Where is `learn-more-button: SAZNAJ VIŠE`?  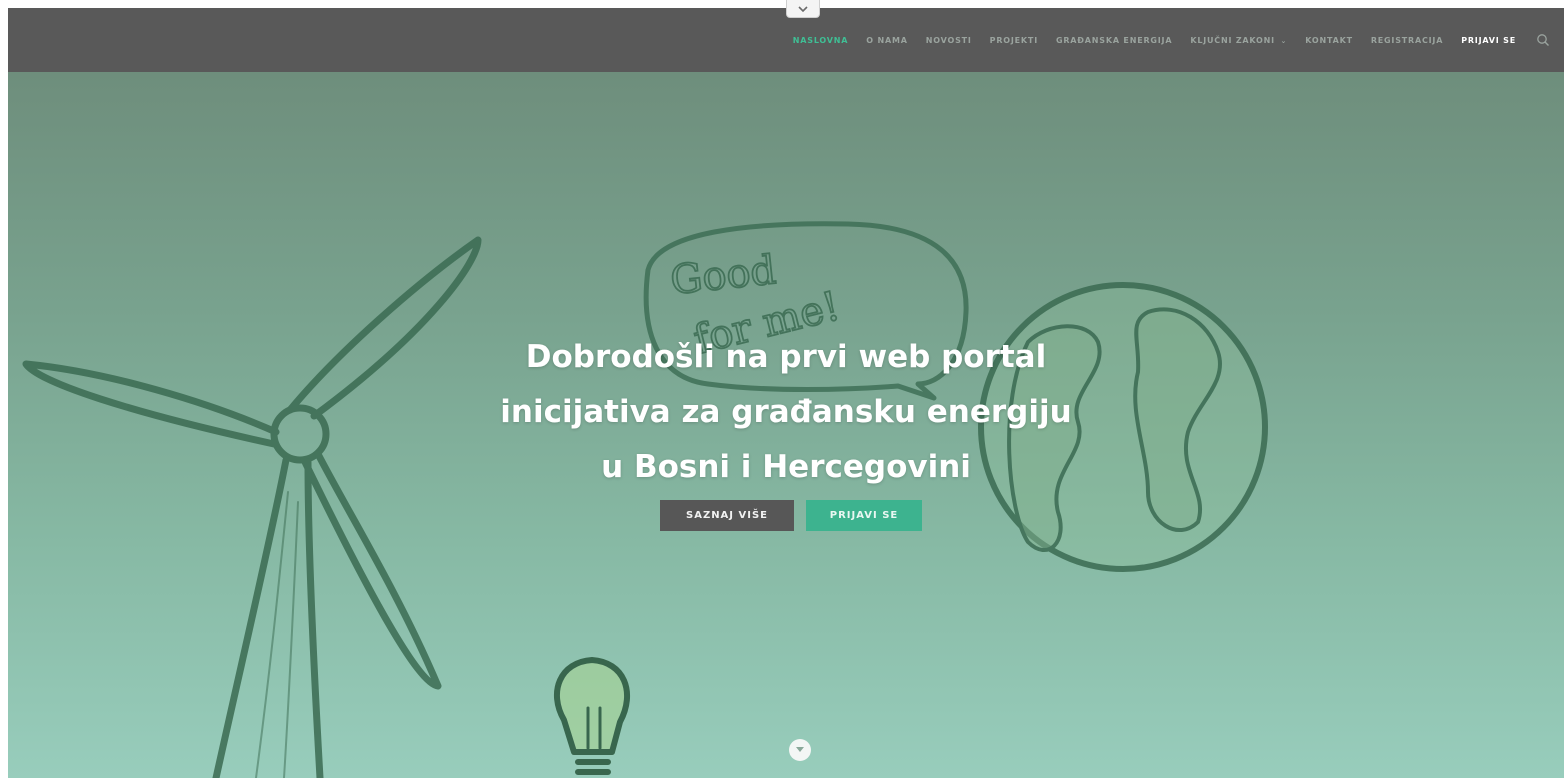 learn-more-button: SAZNAJ VIŠE is located at coordinates (727, 515).